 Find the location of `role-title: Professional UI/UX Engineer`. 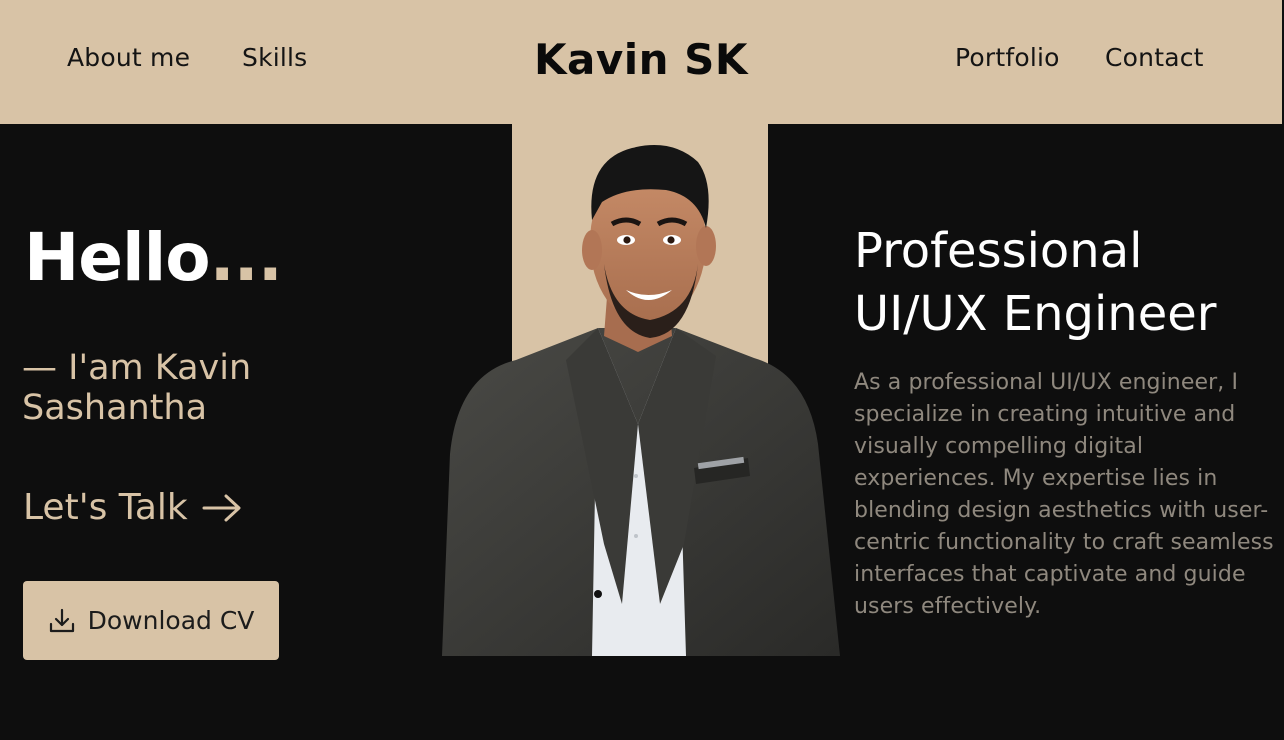

role-title: Professional UI/UX Engineer is located at coordinates (1064, 283).